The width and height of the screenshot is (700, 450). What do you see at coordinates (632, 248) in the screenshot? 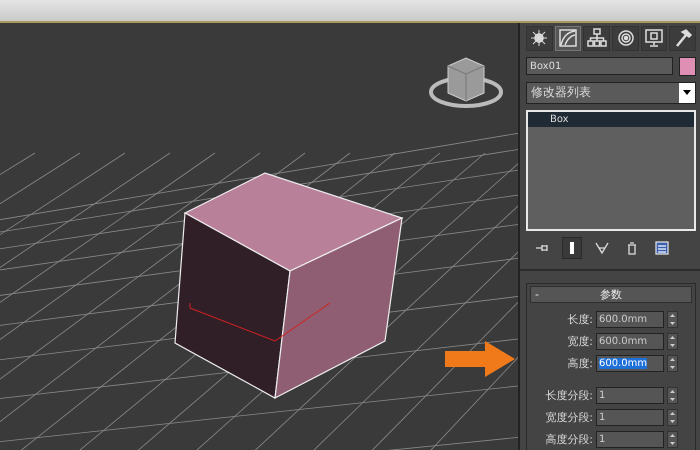
I see `bin-icon` at bounding box center [632, 248].